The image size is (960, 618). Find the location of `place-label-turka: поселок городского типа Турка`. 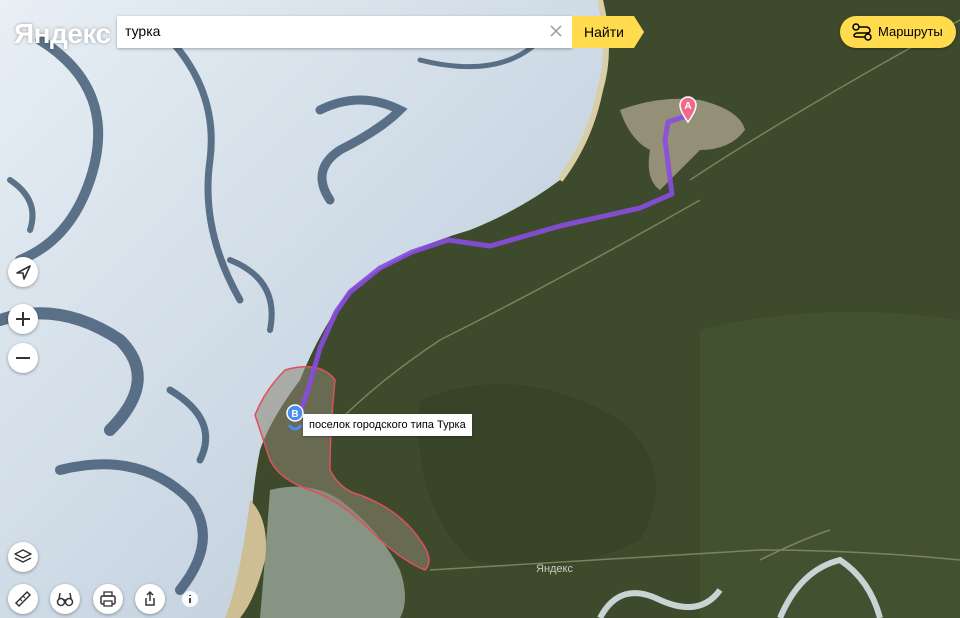

place-label-turka: поселок городского типа Турка is located at coordinates (387, 425).